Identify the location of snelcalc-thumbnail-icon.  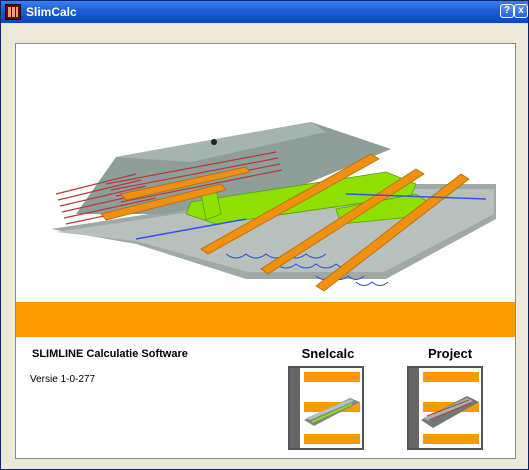
(325, 408).